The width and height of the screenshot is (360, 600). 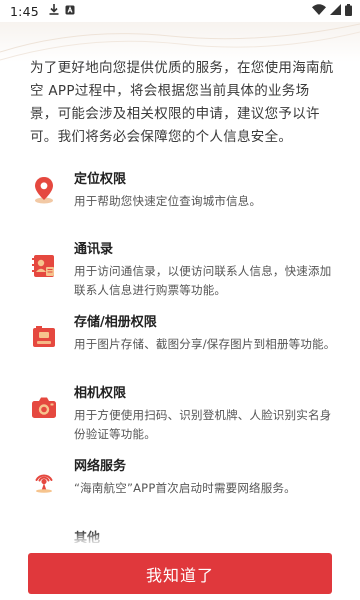 What do you see at coordinates (54, 11) in the screenshot?
I see `download-icon` at bounding box center [54, 11].